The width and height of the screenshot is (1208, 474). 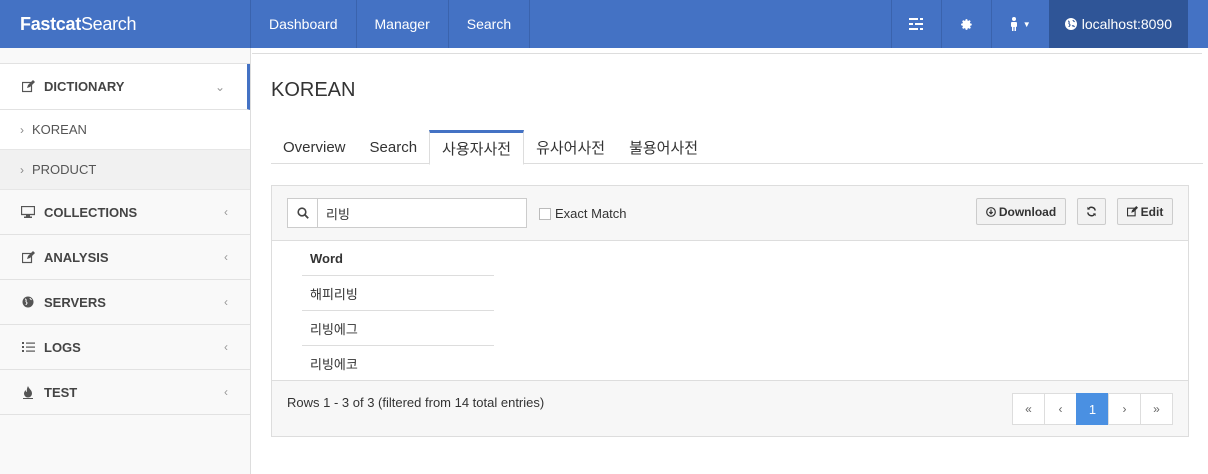 I want to click on chevron-down-icon: ⌄, so click(x=219, y=86).